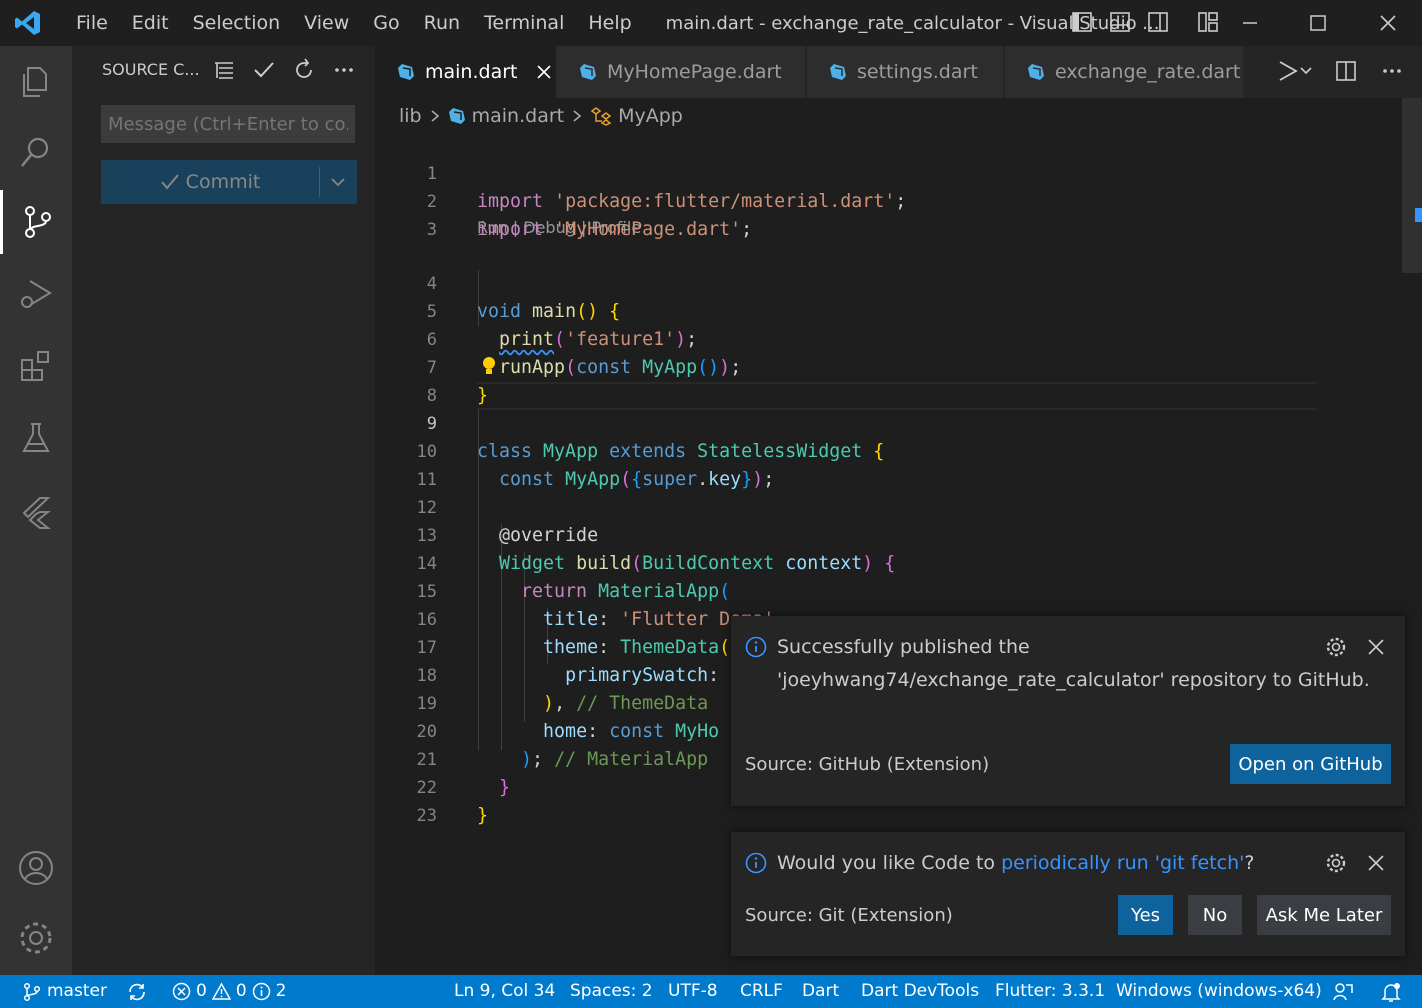  Describe the element at coordinates (1318, 23) in the screenshot. I see `maximize-button` at that location.